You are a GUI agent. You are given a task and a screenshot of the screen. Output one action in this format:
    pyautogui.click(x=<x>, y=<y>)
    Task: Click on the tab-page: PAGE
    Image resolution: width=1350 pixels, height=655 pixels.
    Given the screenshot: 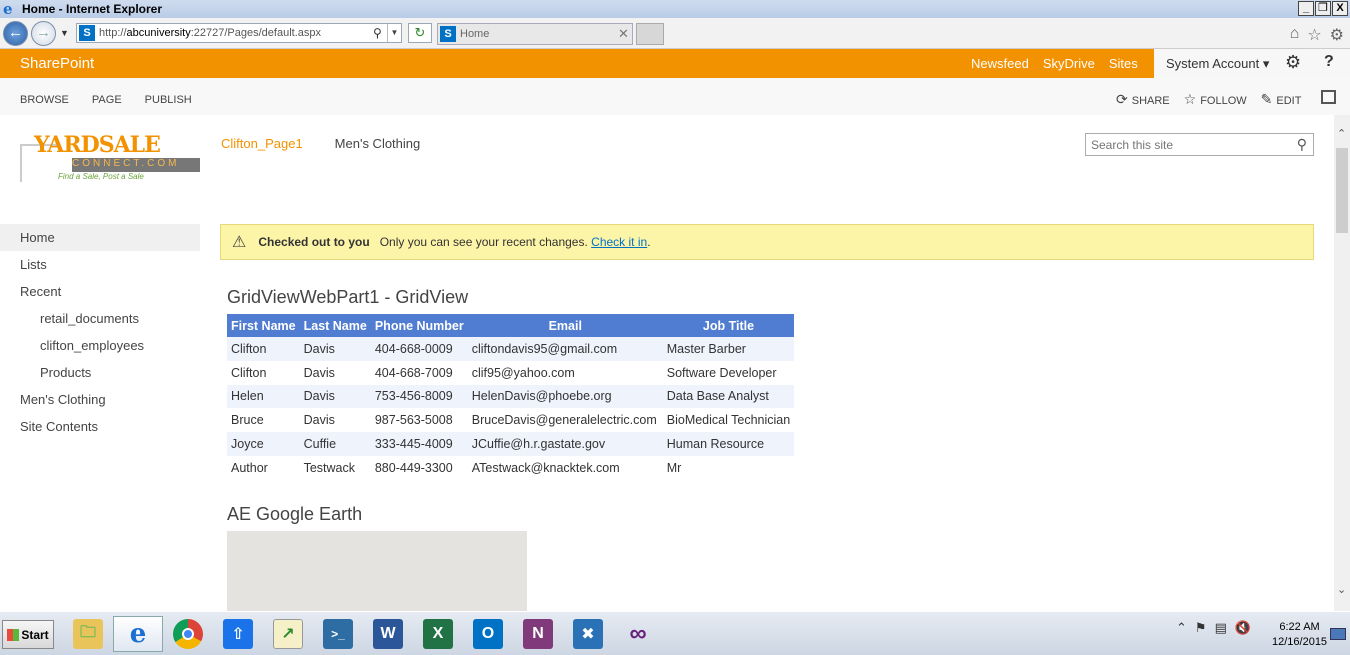 What is the action you would take?
    pyautogui.click(x=107, y=100)
    